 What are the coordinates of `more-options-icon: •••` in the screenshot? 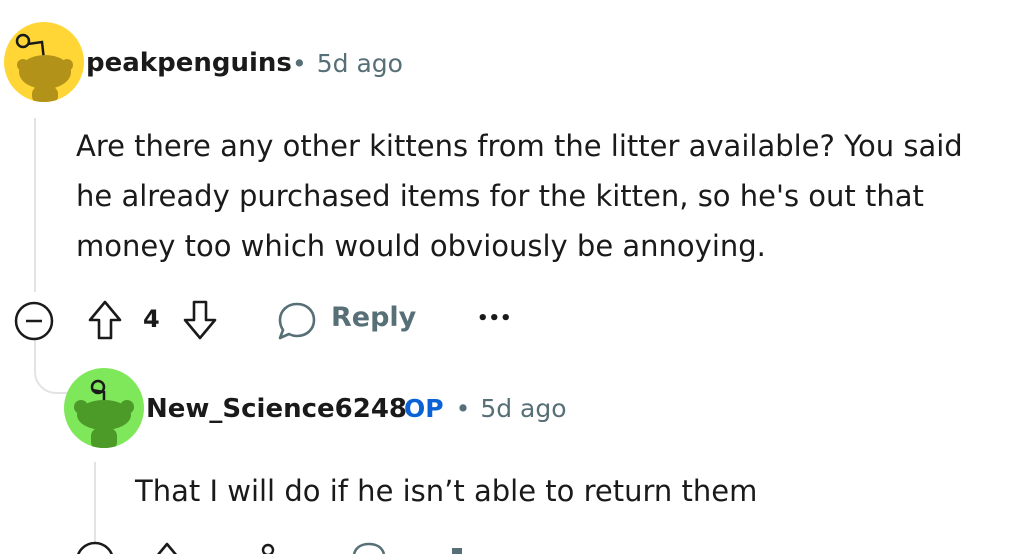 It's located at (494, 318).